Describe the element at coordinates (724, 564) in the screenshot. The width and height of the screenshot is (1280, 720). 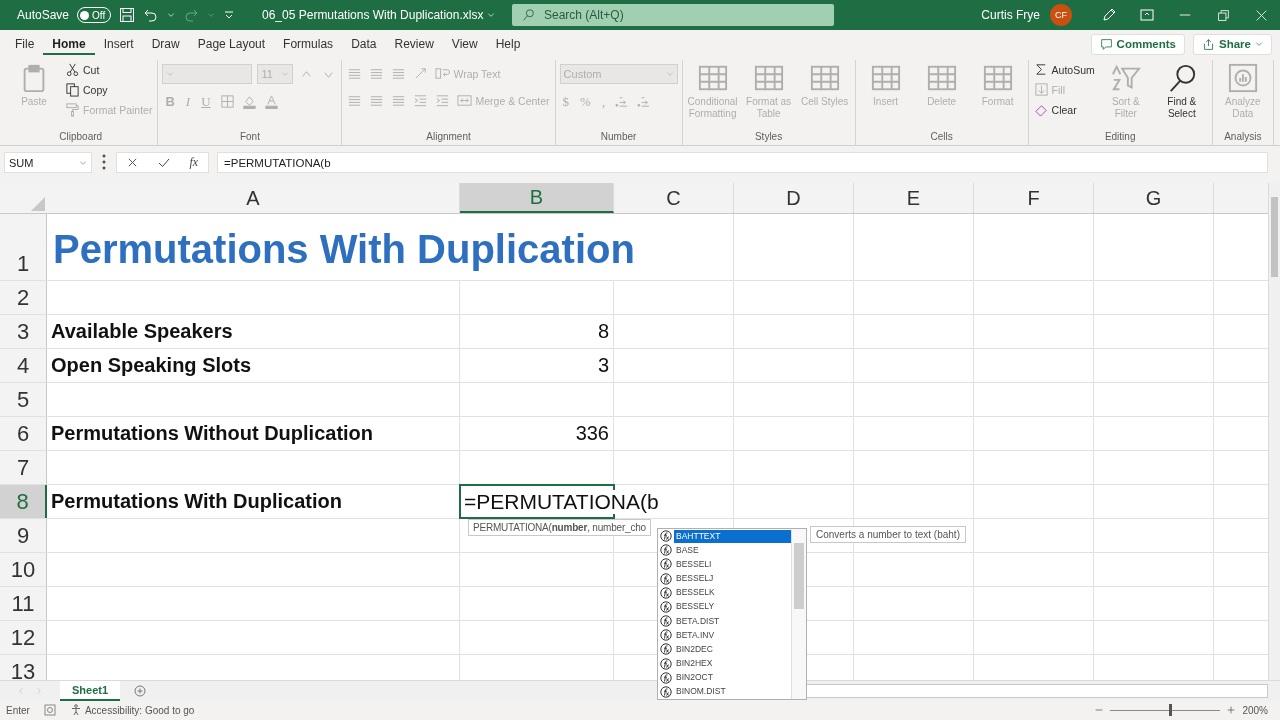
I see `function-option: BESSELI` at that location.